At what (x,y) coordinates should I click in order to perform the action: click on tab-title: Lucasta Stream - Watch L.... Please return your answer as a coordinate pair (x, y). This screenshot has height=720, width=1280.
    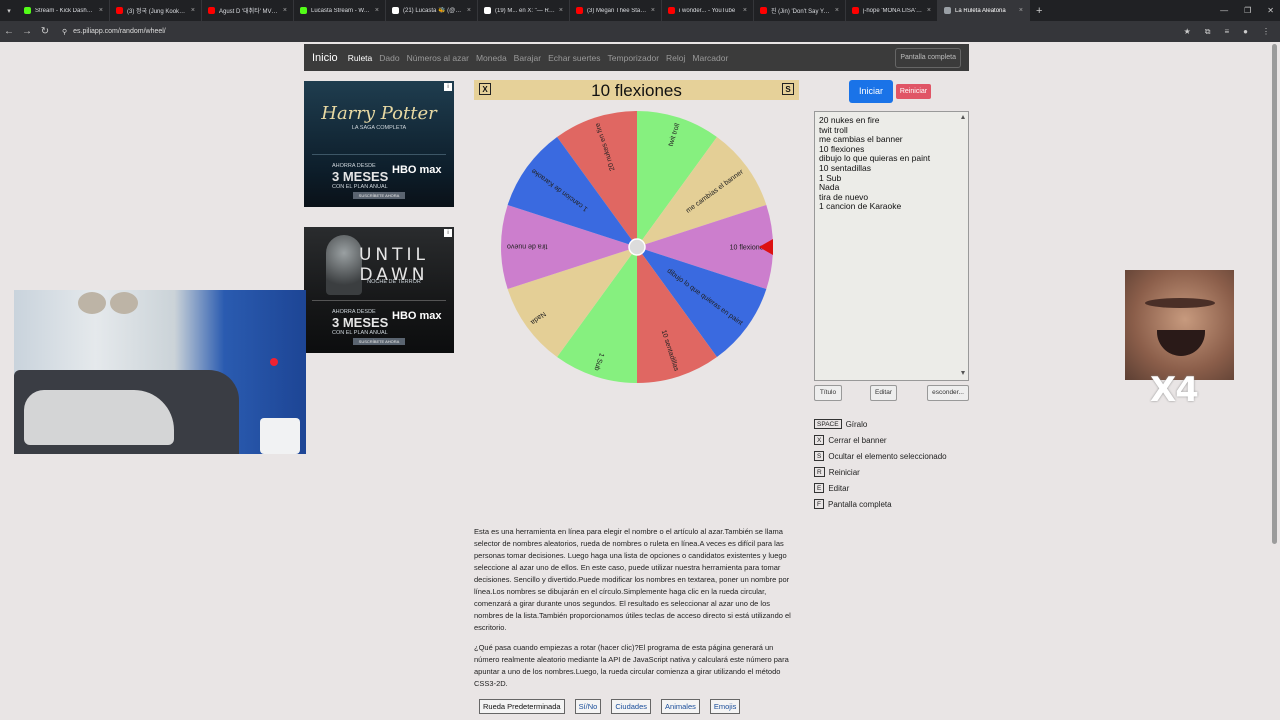
    Looking at the image, I should click on (341, 10).